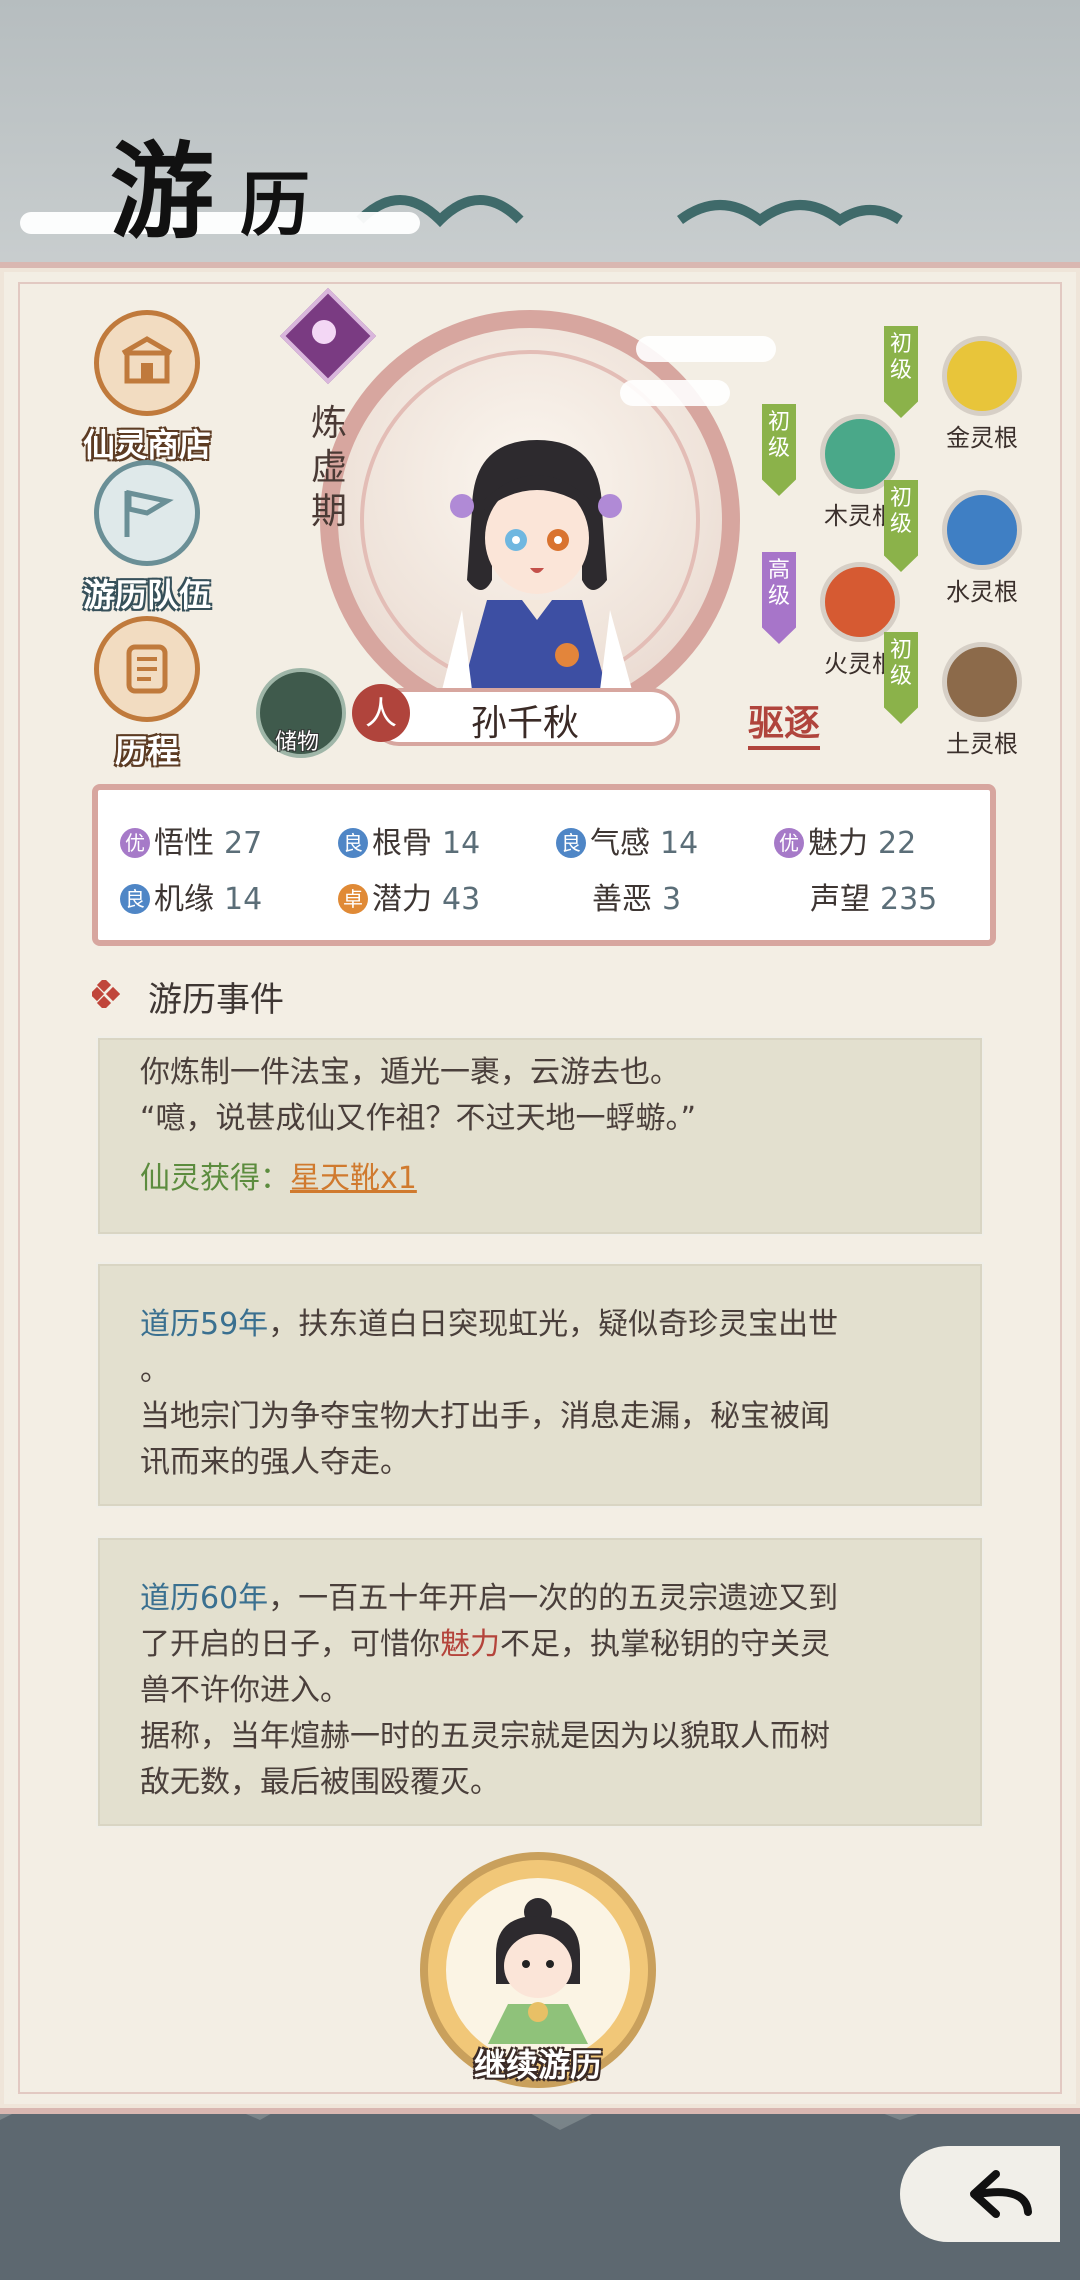 The width and height of the screenshot is (1080, 2280). What do you see at coordinates (982, 592) in the screenshot?
I see `root-label: 水灵根` at bounding box center [982, 592].